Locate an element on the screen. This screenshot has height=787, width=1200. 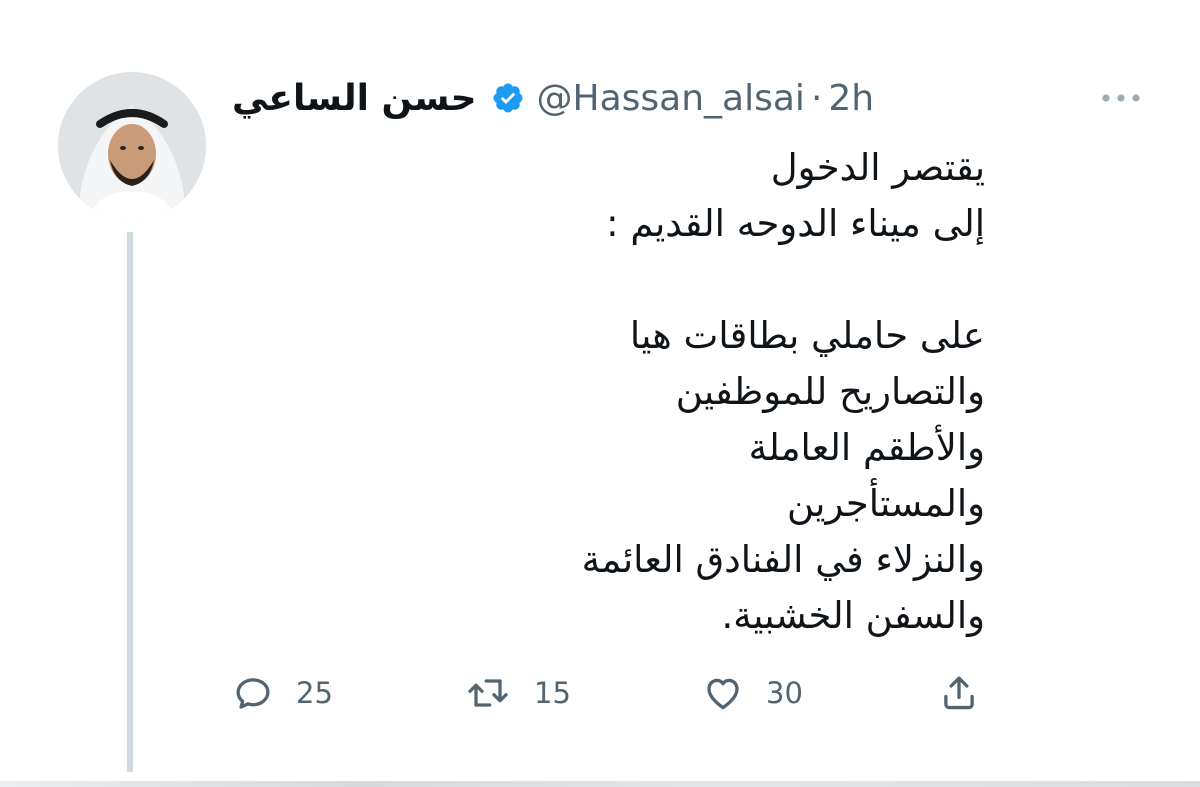
tweet-header: حسن الساعي @Hassan_alsai · 2h is located at coordinates (553, 98).